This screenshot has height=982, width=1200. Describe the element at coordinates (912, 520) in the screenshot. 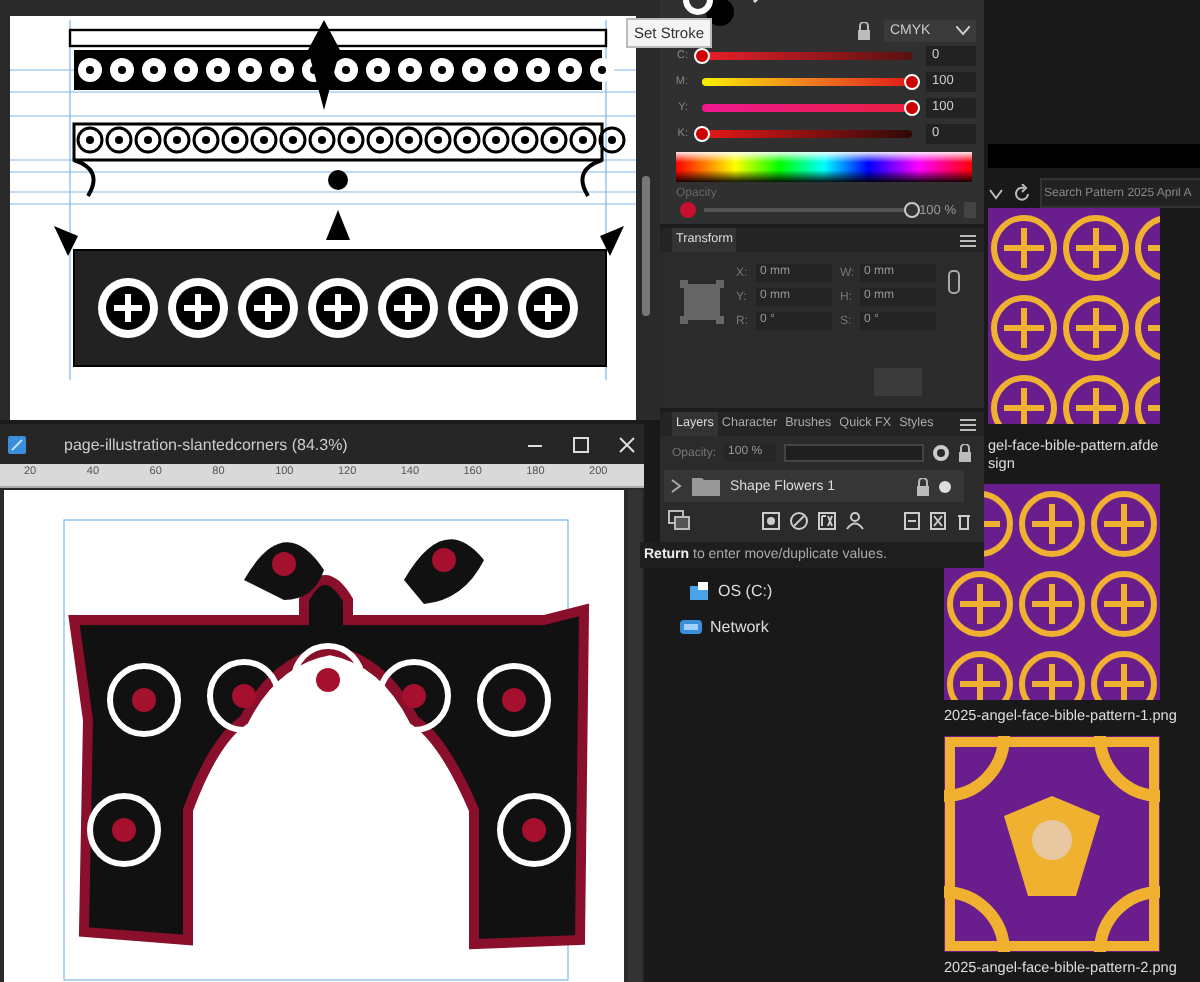

I see `add-layer-icon` at that location.